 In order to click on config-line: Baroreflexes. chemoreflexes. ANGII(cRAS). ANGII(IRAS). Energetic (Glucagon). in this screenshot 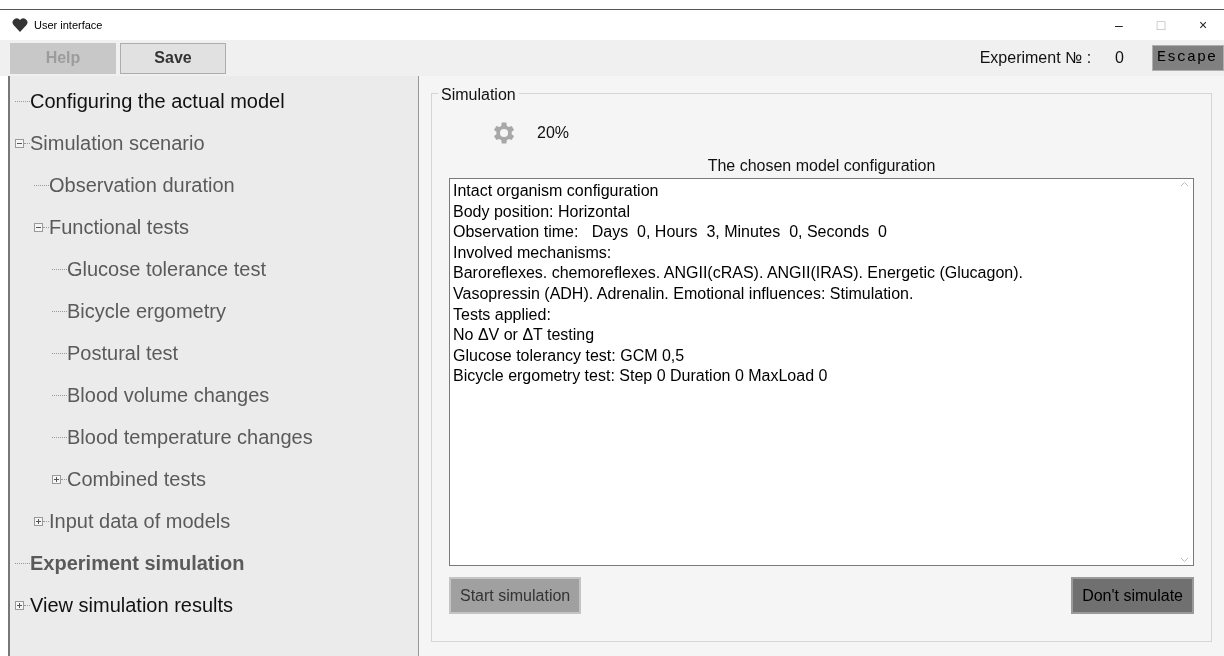, I will do `click(738, 273)`.